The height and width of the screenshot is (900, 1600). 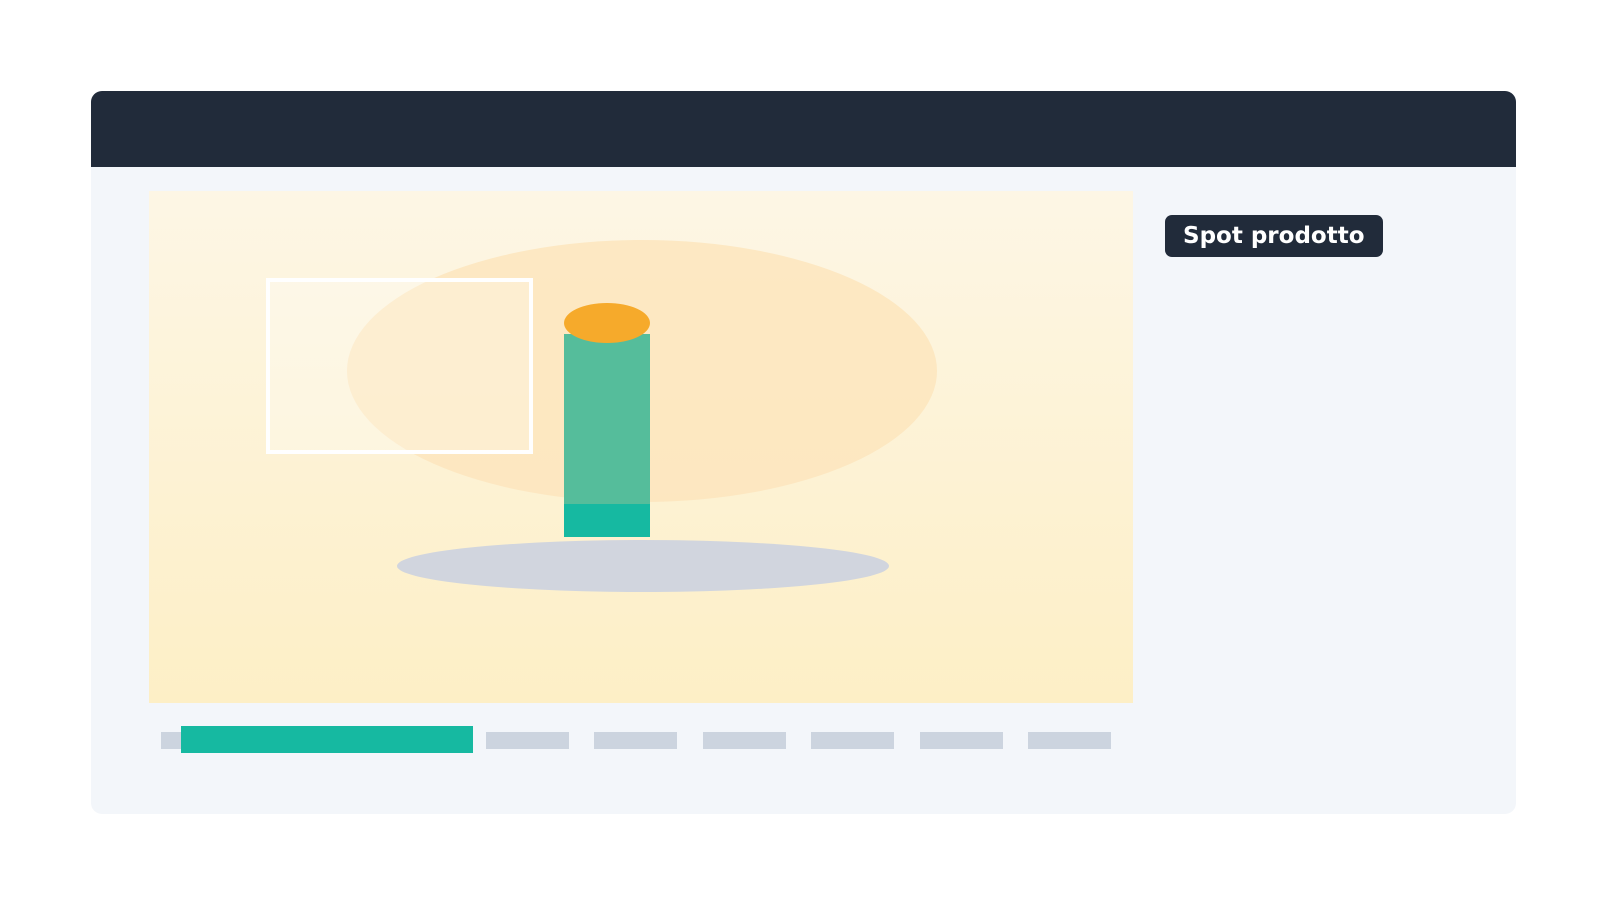 I want to click on timeline-progress, so click(x=327, y=739).